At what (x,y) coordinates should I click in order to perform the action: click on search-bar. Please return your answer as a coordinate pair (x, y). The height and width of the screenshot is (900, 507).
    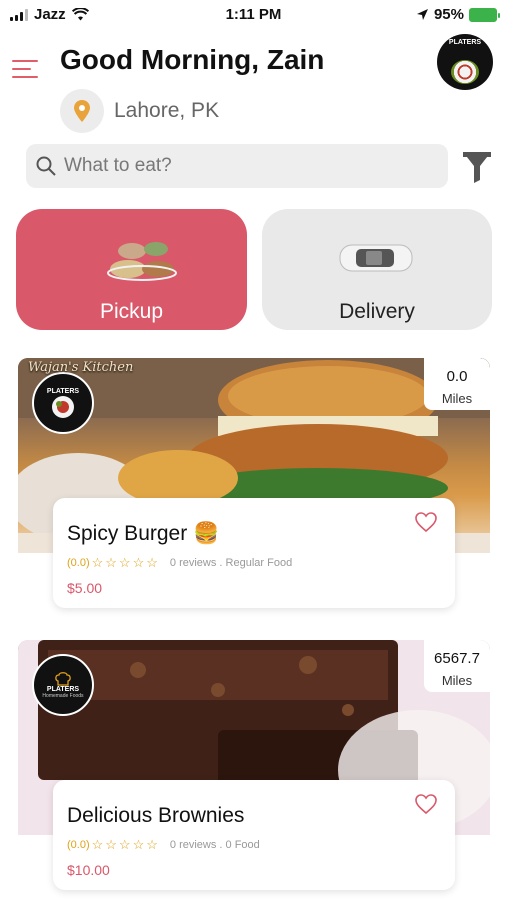
    Looking at the image, I should click on (237, 166).